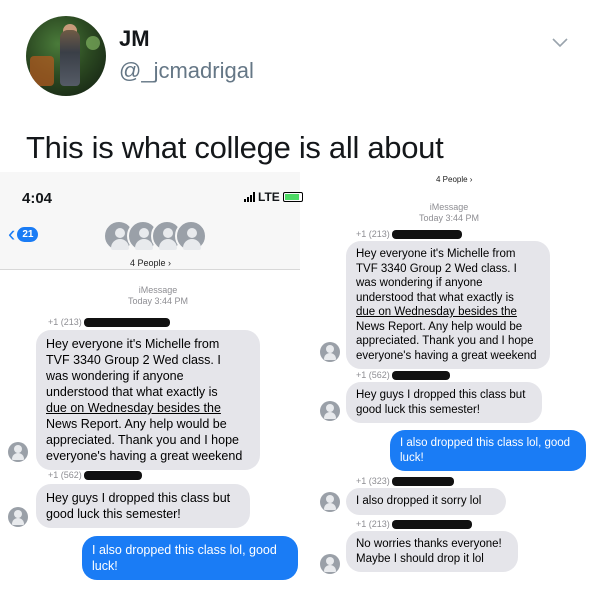 The image size is (596, 589). I want to click on message-bubble-incoming: I also dropped it sorry lol, so click(426, 501).